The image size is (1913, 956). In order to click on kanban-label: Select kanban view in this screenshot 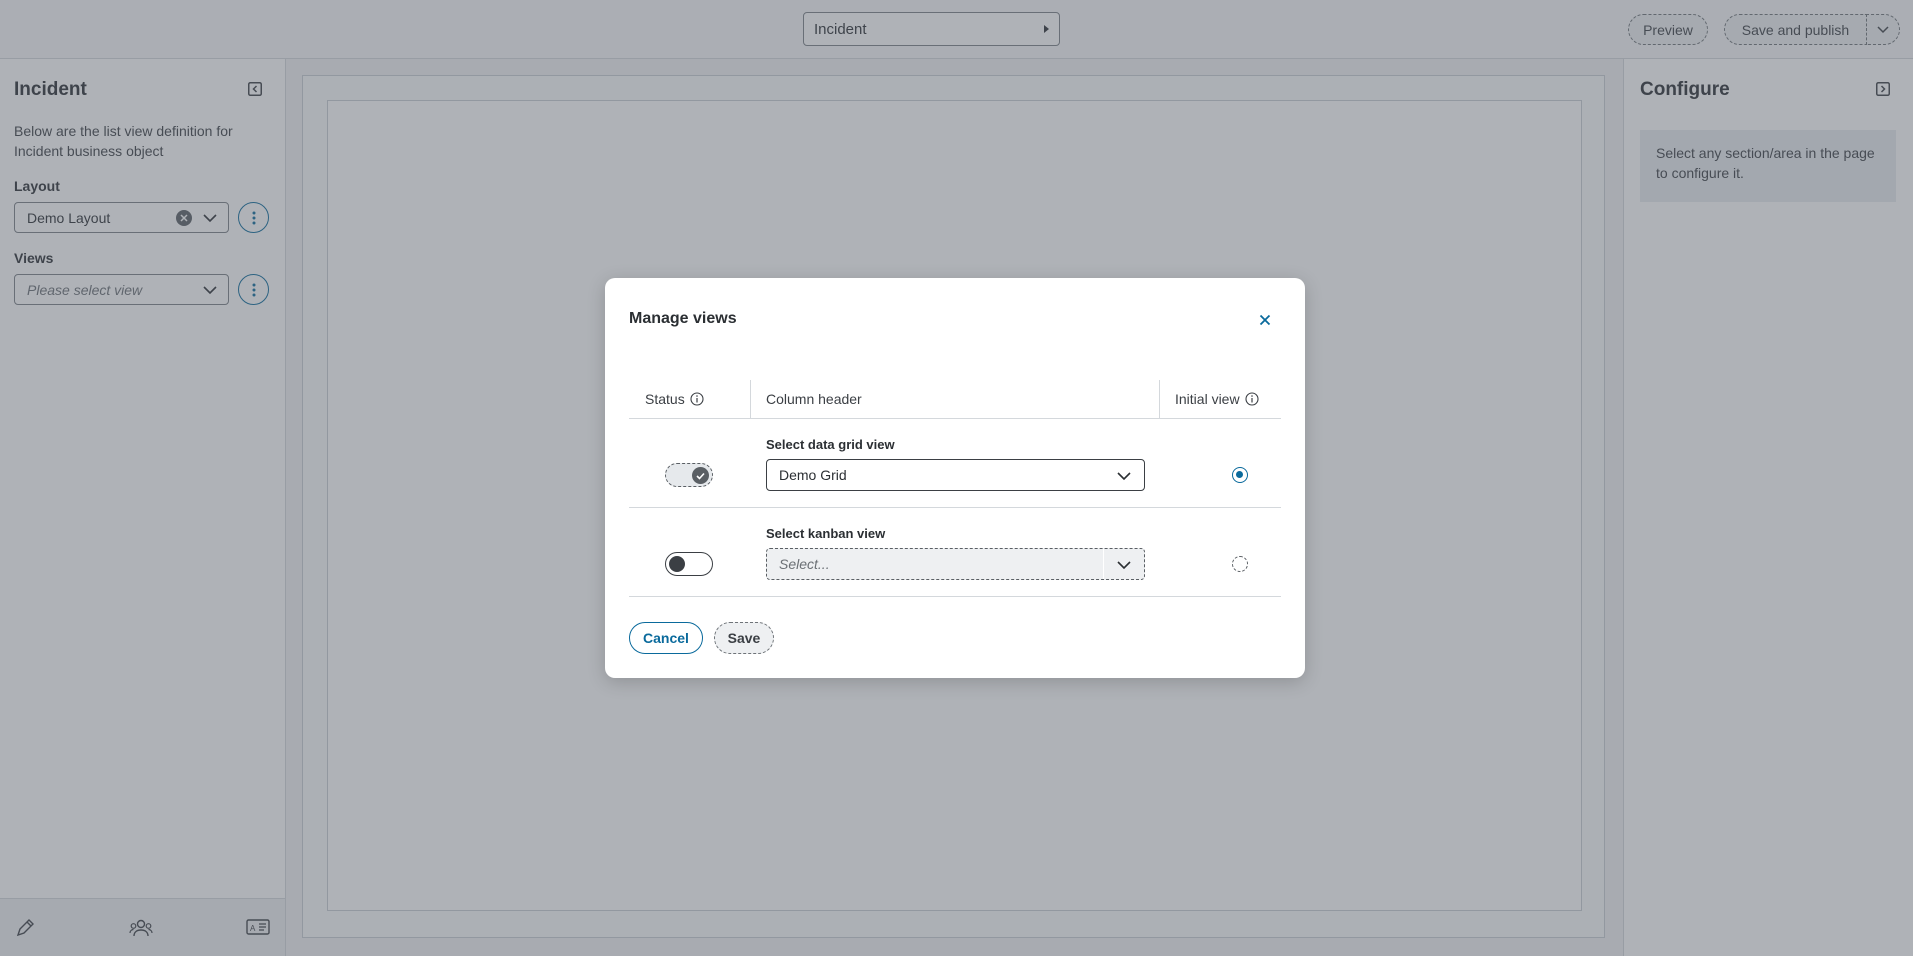, I will do `click(826, 533)`.